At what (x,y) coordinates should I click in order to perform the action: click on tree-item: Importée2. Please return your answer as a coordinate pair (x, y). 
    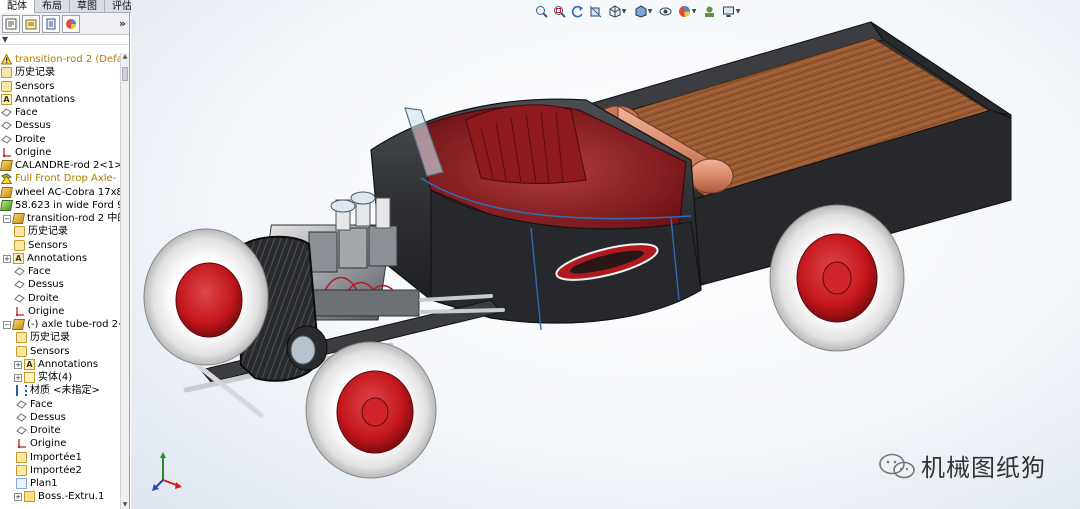
    Looking at the image, I should click on (49, 470).